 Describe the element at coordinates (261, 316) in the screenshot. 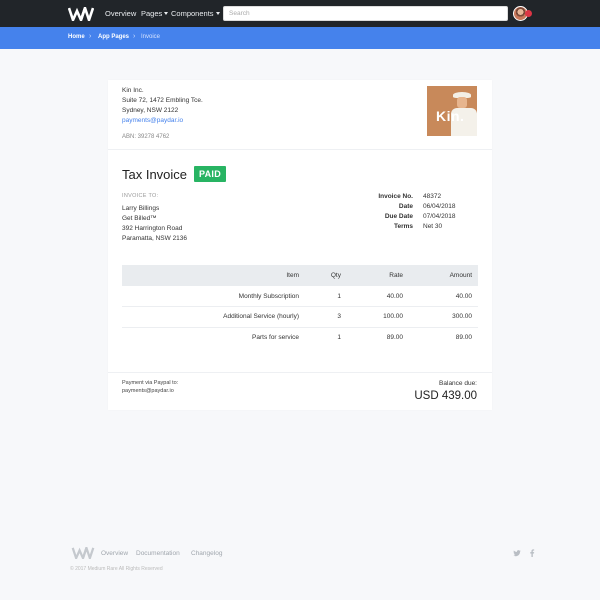

I see `table-cell-item: Additional Service (hourly)` at that location.